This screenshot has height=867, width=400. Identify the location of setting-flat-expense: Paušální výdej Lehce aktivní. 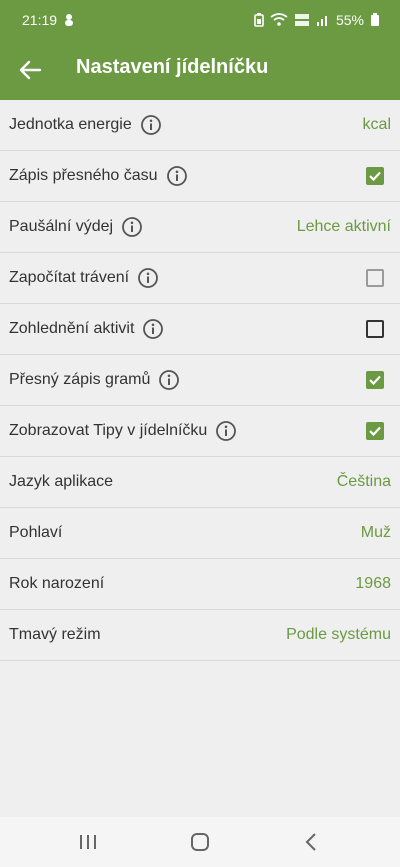
(200, 227).